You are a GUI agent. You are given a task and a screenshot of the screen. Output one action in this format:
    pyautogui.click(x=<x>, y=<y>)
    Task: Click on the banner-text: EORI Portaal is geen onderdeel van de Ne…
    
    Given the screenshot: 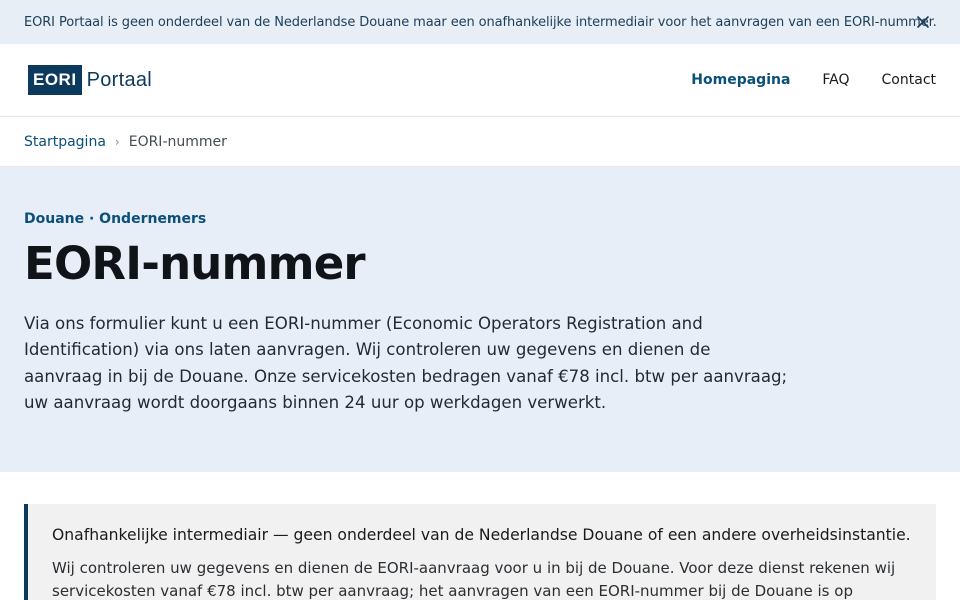 What is the action you would take?
    pyautogui.click(x=480, y=22)
    